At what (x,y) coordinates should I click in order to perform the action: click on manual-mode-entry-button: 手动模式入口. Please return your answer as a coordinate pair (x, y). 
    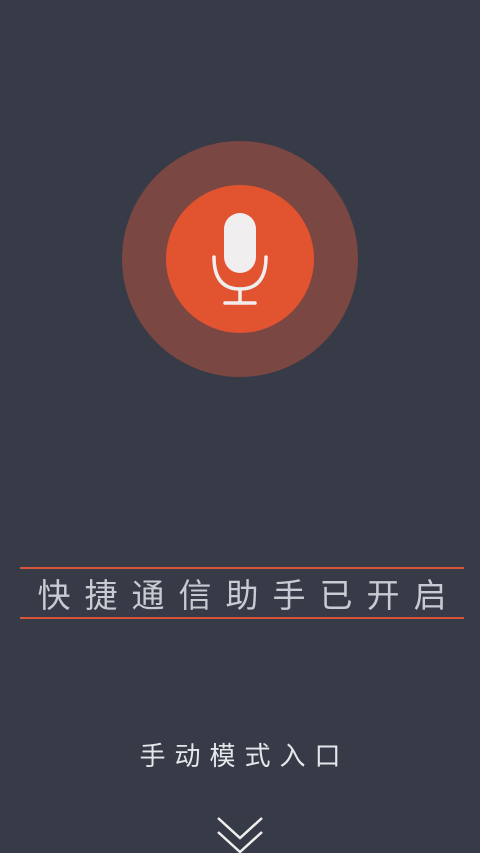
    Looking at the image, I should click on (240, 754).